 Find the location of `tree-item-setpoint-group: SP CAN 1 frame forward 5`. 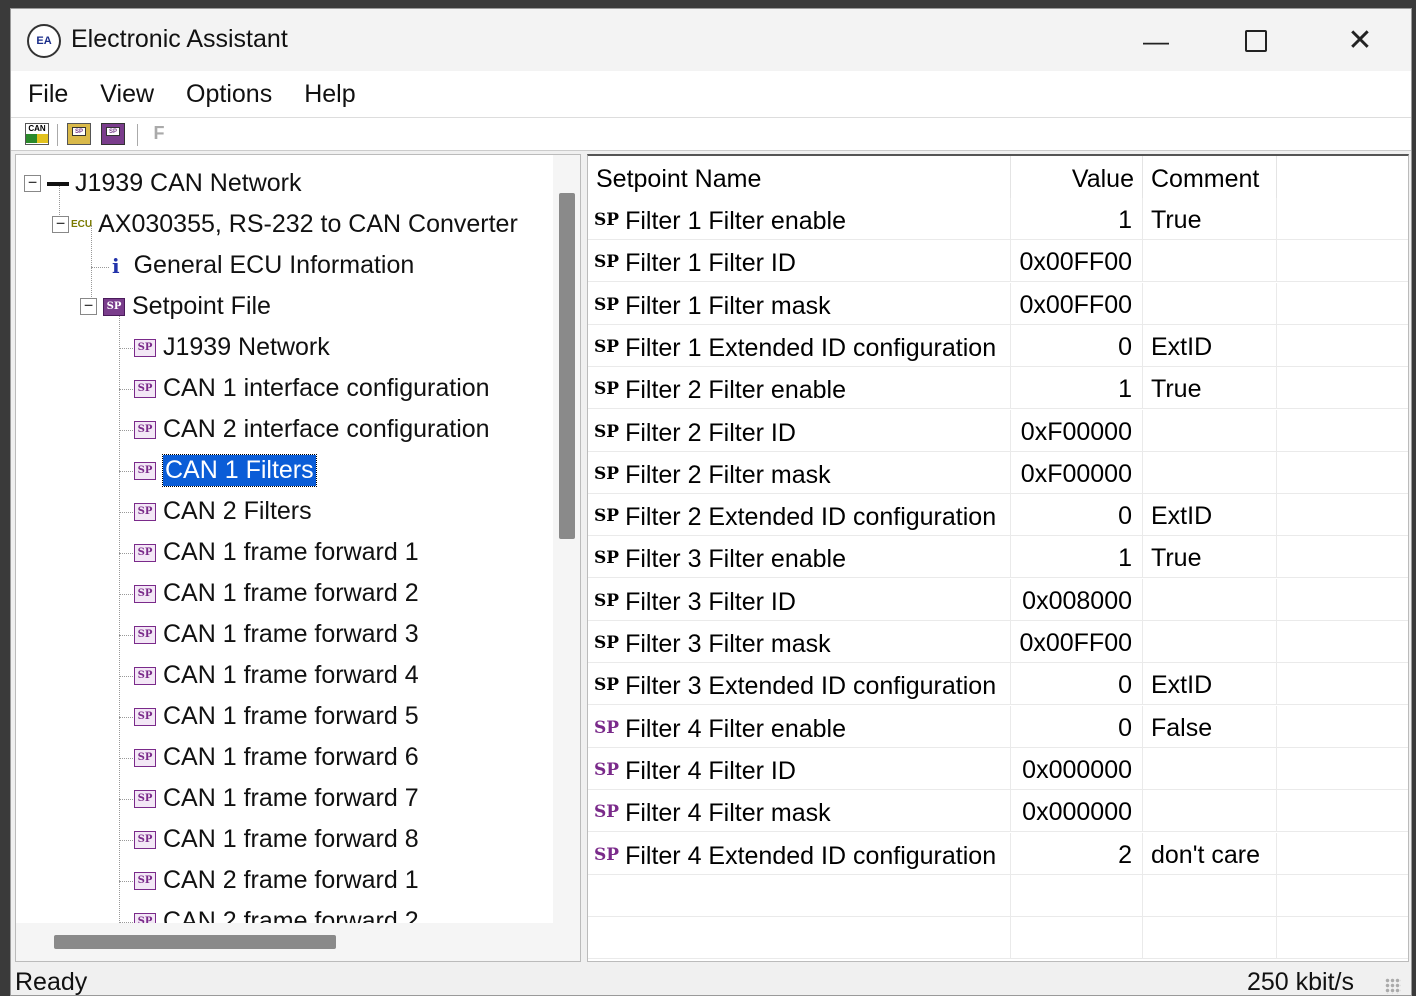

tree-item-setpoint-group: SP CAN 1 frame forward 5 is located at coordinates (276, 716).